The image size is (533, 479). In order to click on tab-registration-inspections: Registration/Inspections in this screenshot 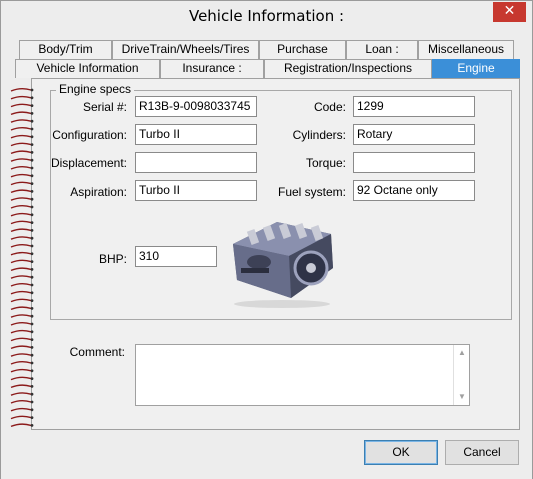, I will do `click(348, 68)`.